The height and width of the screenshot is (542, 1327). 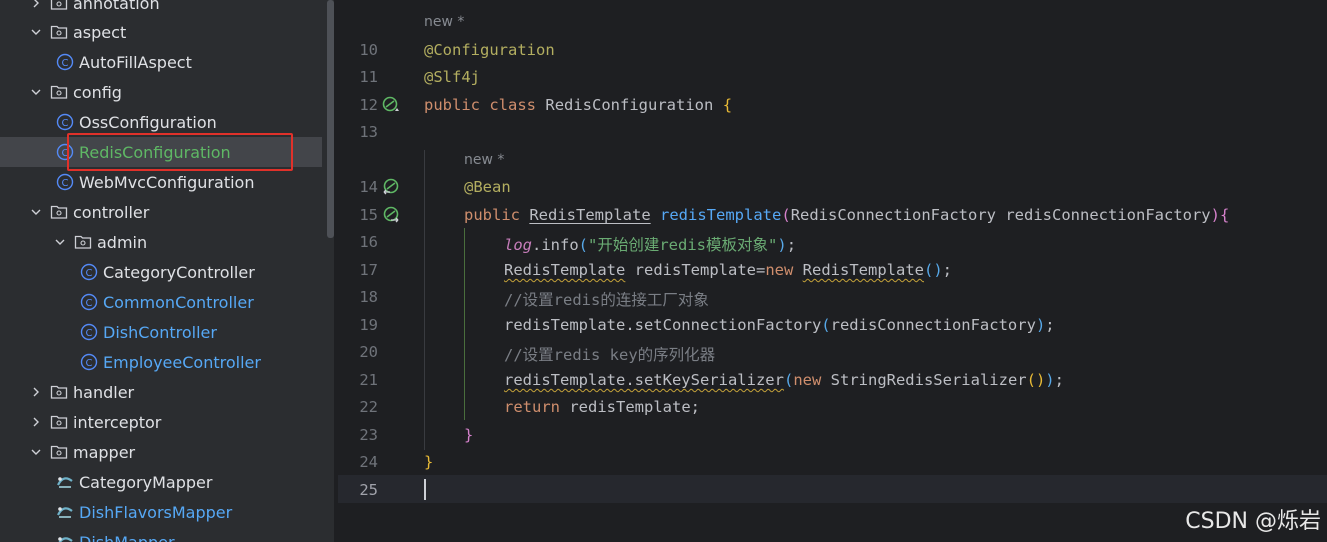 What do you see at coordinates (148, 122) in the screenshot?
I see `tree-item-label: OssConfiguration` at bounding box center [148, 122].